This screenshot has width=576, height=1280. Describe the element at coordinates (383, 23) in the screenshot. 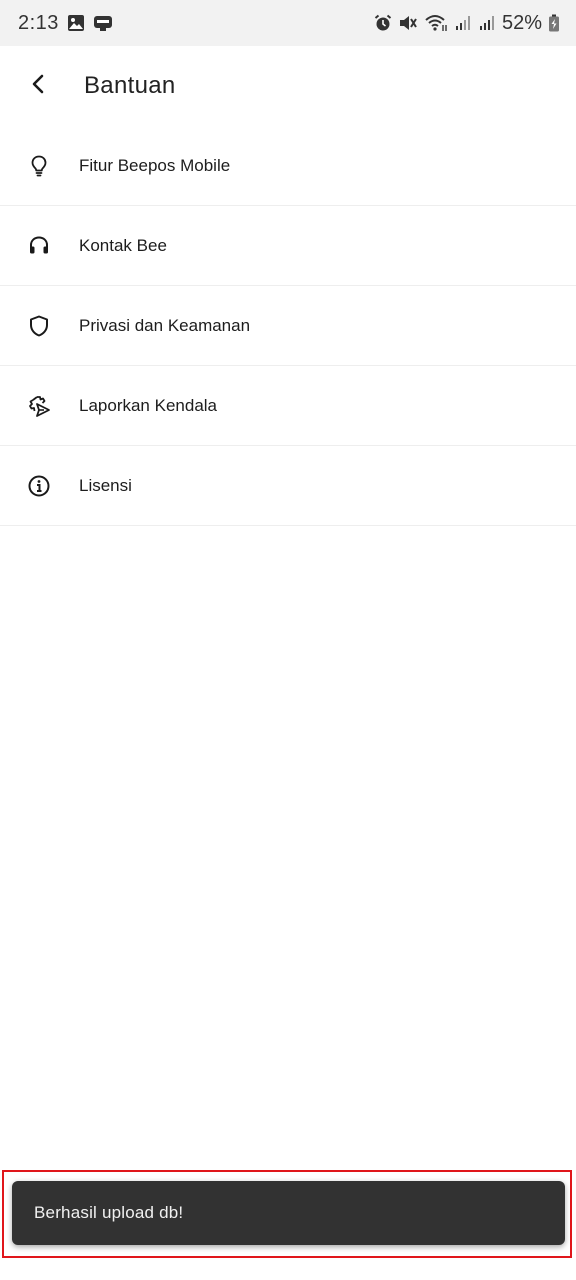

I see `alarm-icon` at that location.